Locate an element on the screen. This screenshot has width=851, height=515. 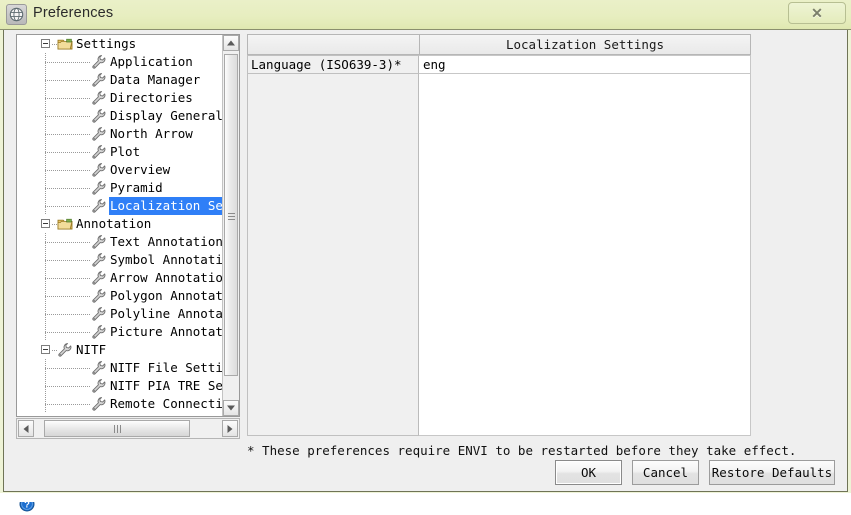
tree-item-picture-annotation: Picture Annotation is located at coordinates (120, 332).